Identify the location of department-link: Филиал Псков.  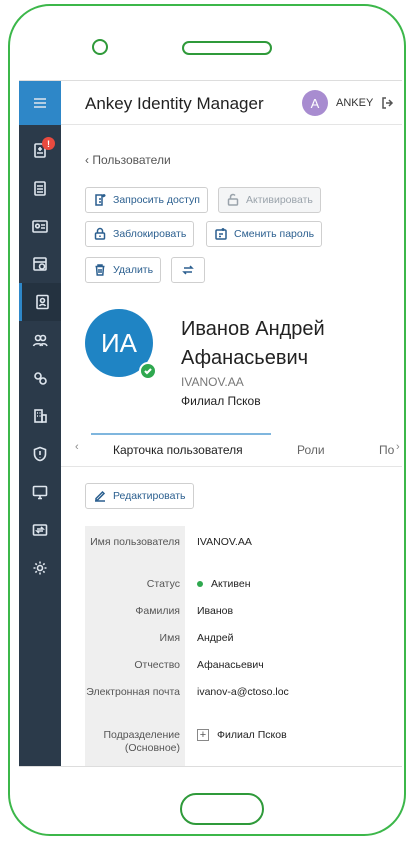
(252, 735).